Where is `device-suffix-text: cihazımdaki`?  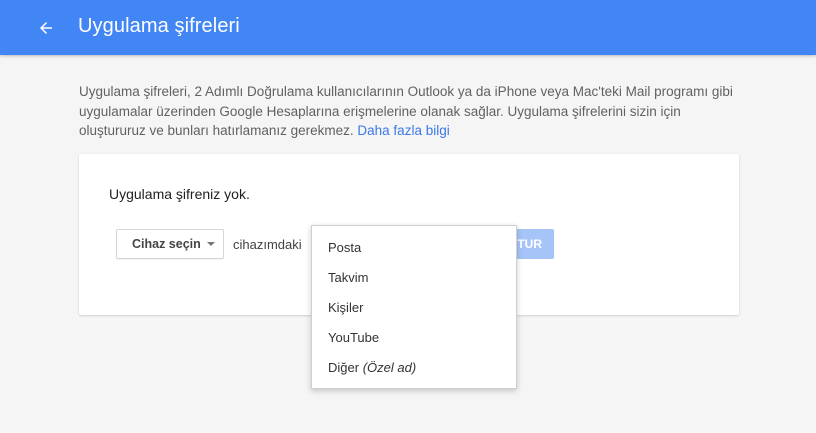
device-suffix-text: cihazımdaki is located at coordinates (267, 244).